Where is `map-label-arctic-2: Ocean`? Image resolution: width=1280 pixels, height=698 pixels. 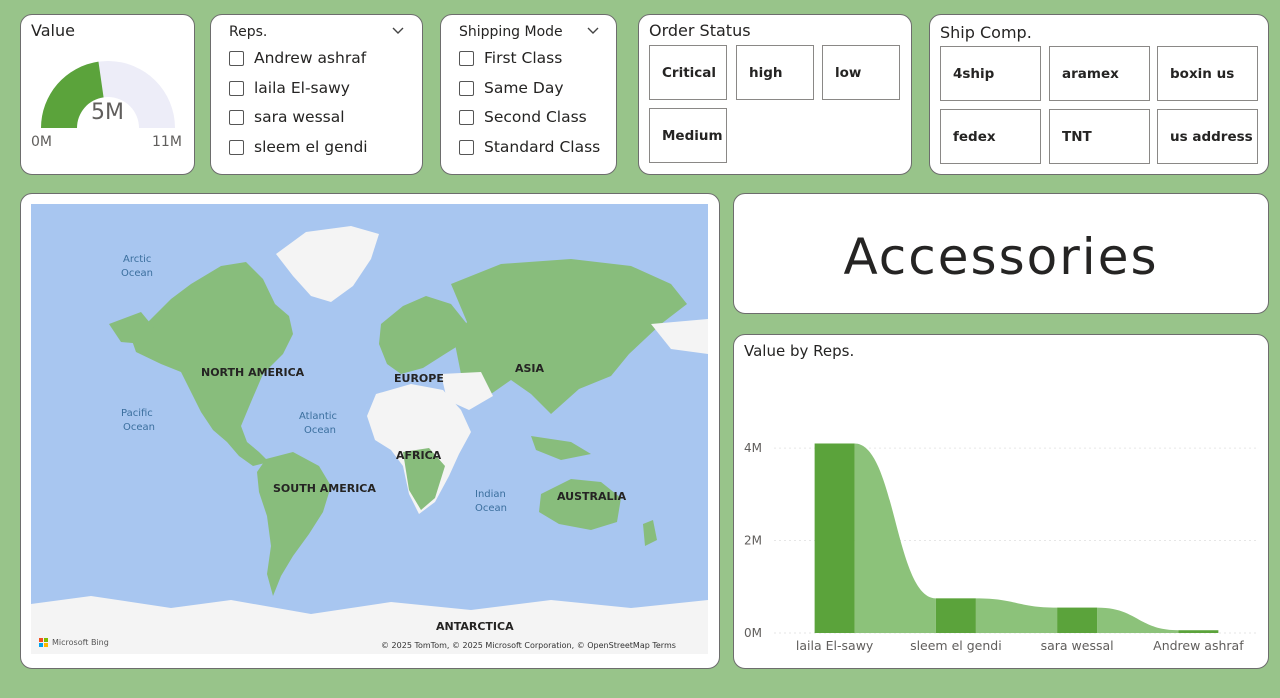 map-label-arctic-2: Ocean is located at coordinates (137, 273).